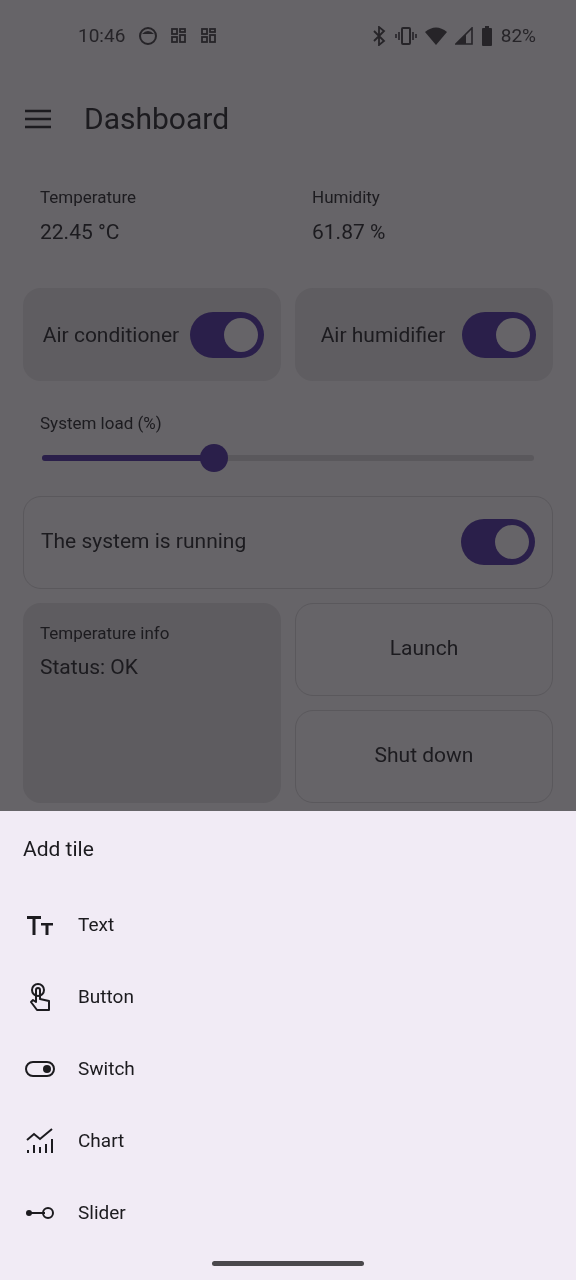 The image size is (576, 1280). I want to click on signal-icon, so click(463, 36).